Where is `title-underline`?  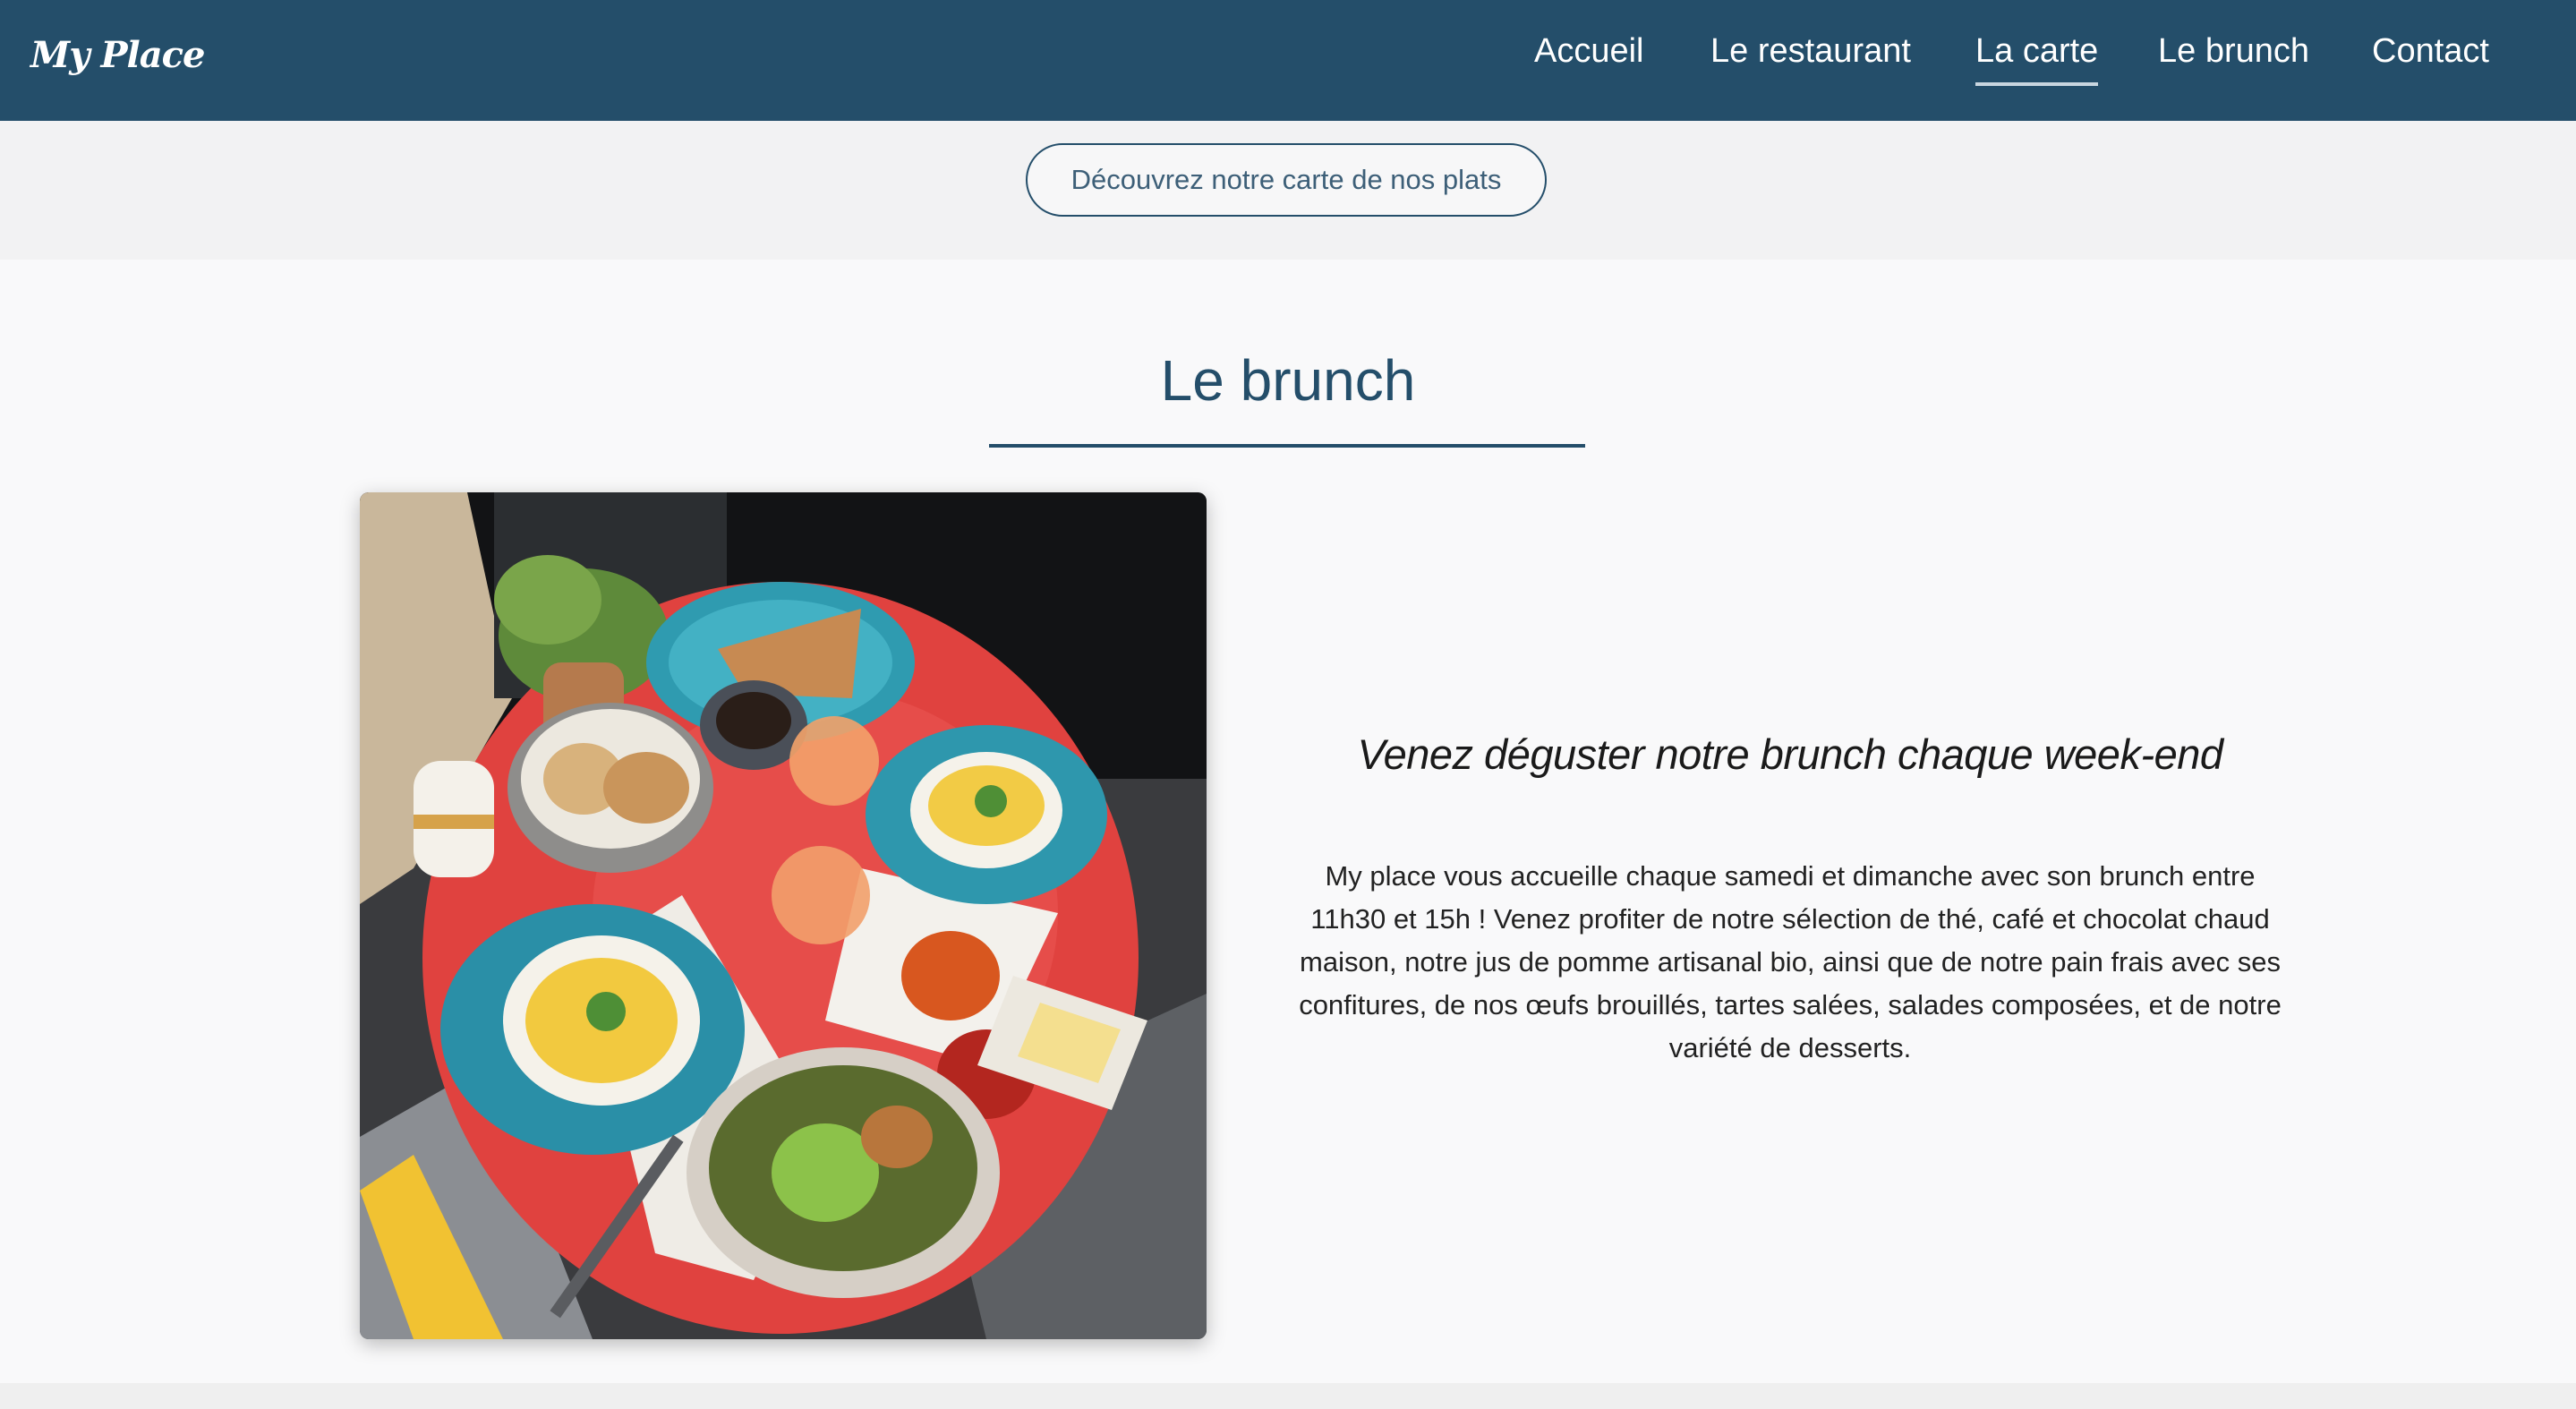
title-underline is located at coordinates (1287, 446).